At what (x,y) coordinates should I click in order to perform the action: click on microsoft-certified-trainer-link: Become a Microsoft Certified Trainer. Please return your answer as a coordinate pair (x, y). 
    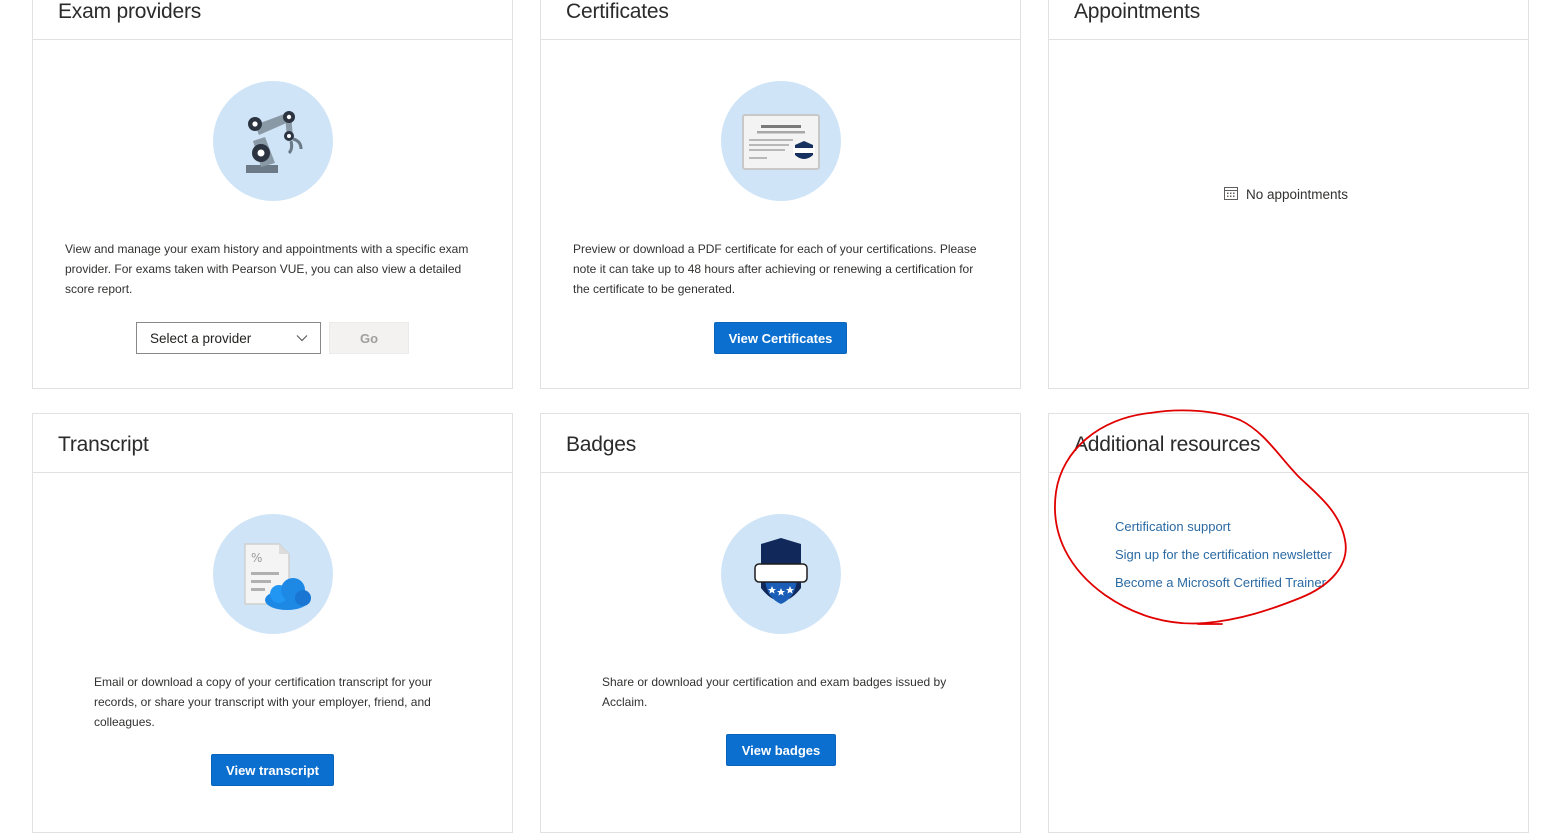
    Looking at the image, I should click on (1220, 582).